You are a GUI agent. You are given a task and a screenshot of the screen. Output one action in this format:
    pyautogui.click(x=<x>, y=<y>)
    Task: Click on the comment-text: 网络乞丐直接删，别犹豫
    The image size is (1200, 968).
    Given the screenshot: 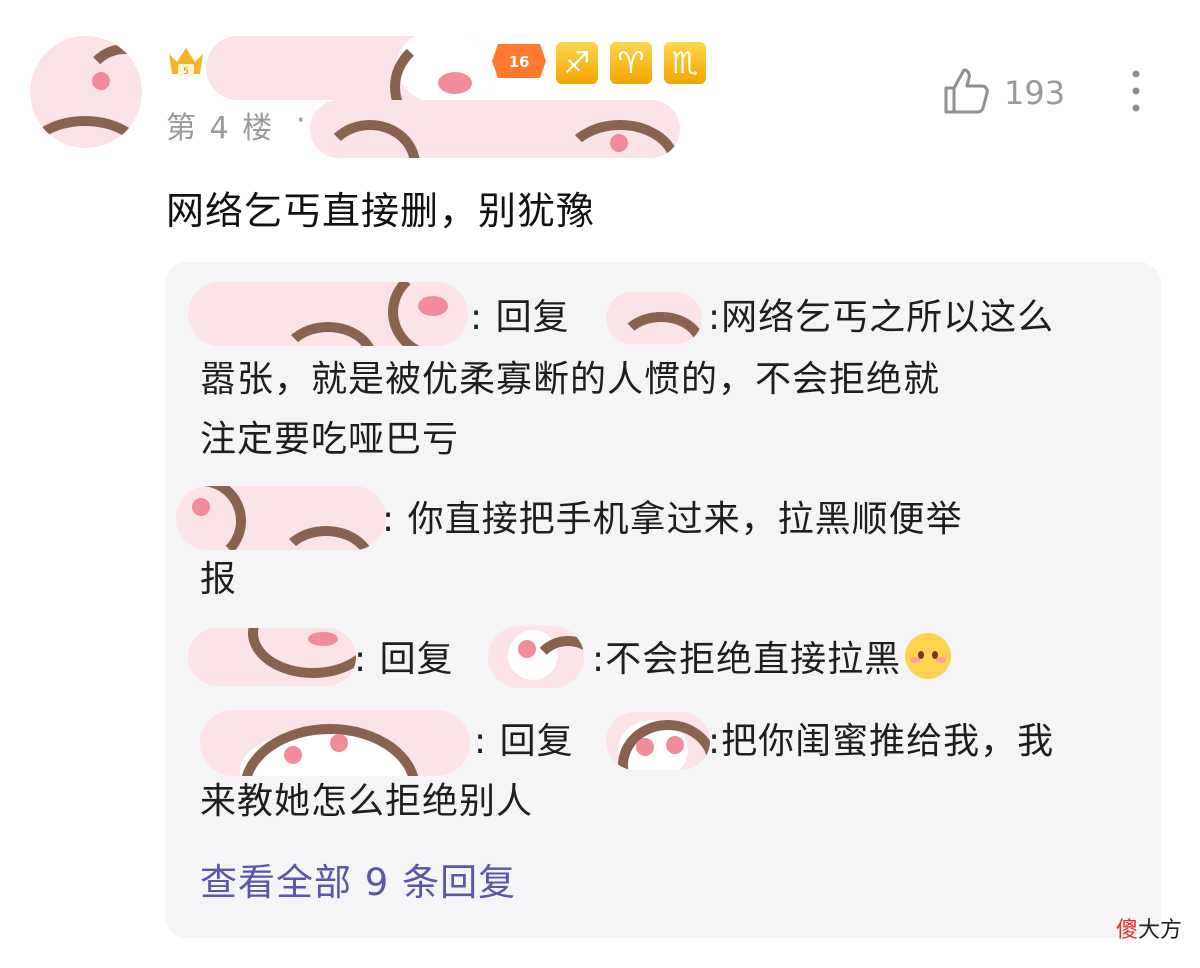 What is the action you would take?
    pyautogui.click(x=381, y=211)
    